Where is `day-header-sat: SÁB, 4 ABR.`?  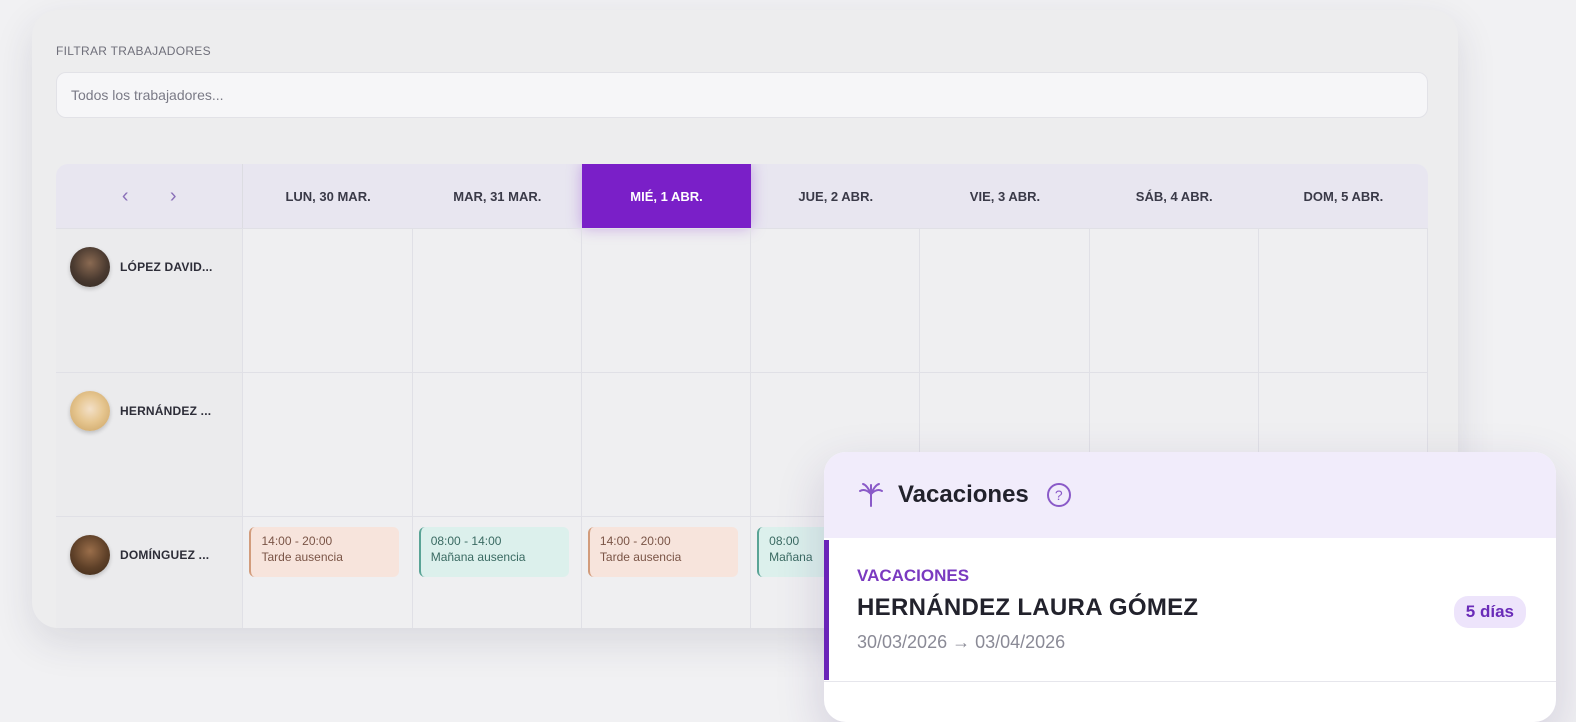 day-header-sat: SÁB, 4 ABR. is located at coordinates (1174, 196).